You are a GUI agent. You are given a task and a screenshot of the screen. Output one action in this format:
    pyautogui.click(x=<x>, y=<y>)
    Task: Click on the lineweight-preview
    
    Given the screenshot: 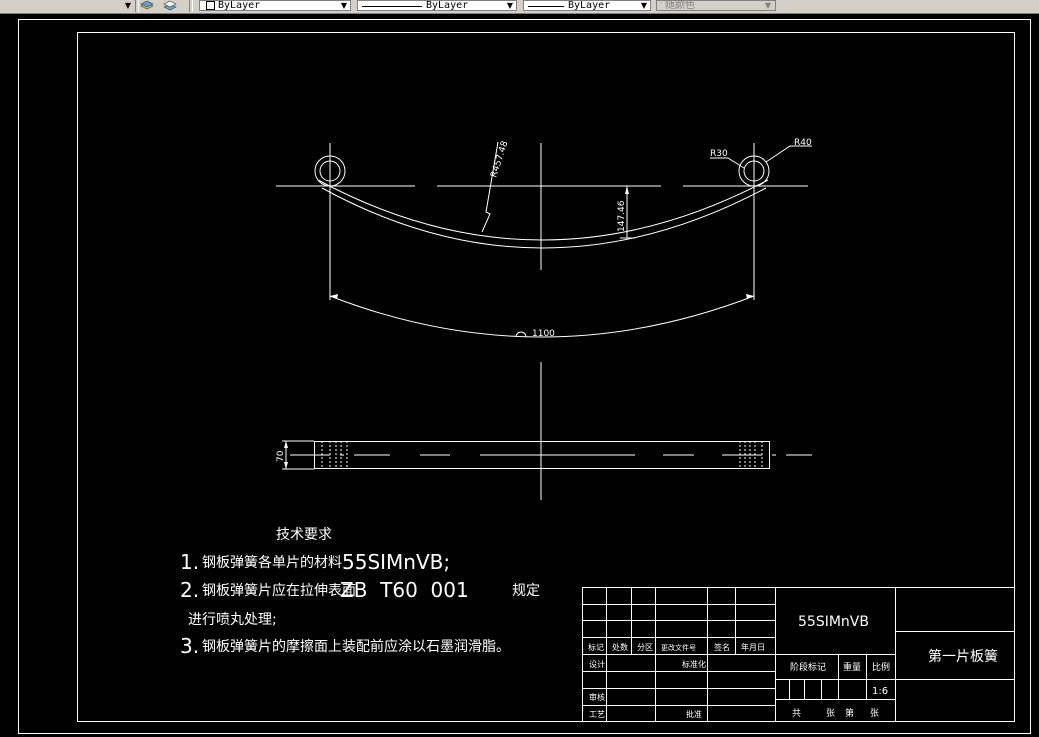 What is the action you would take?
    pyautogui.click(x=546, y=4)
    